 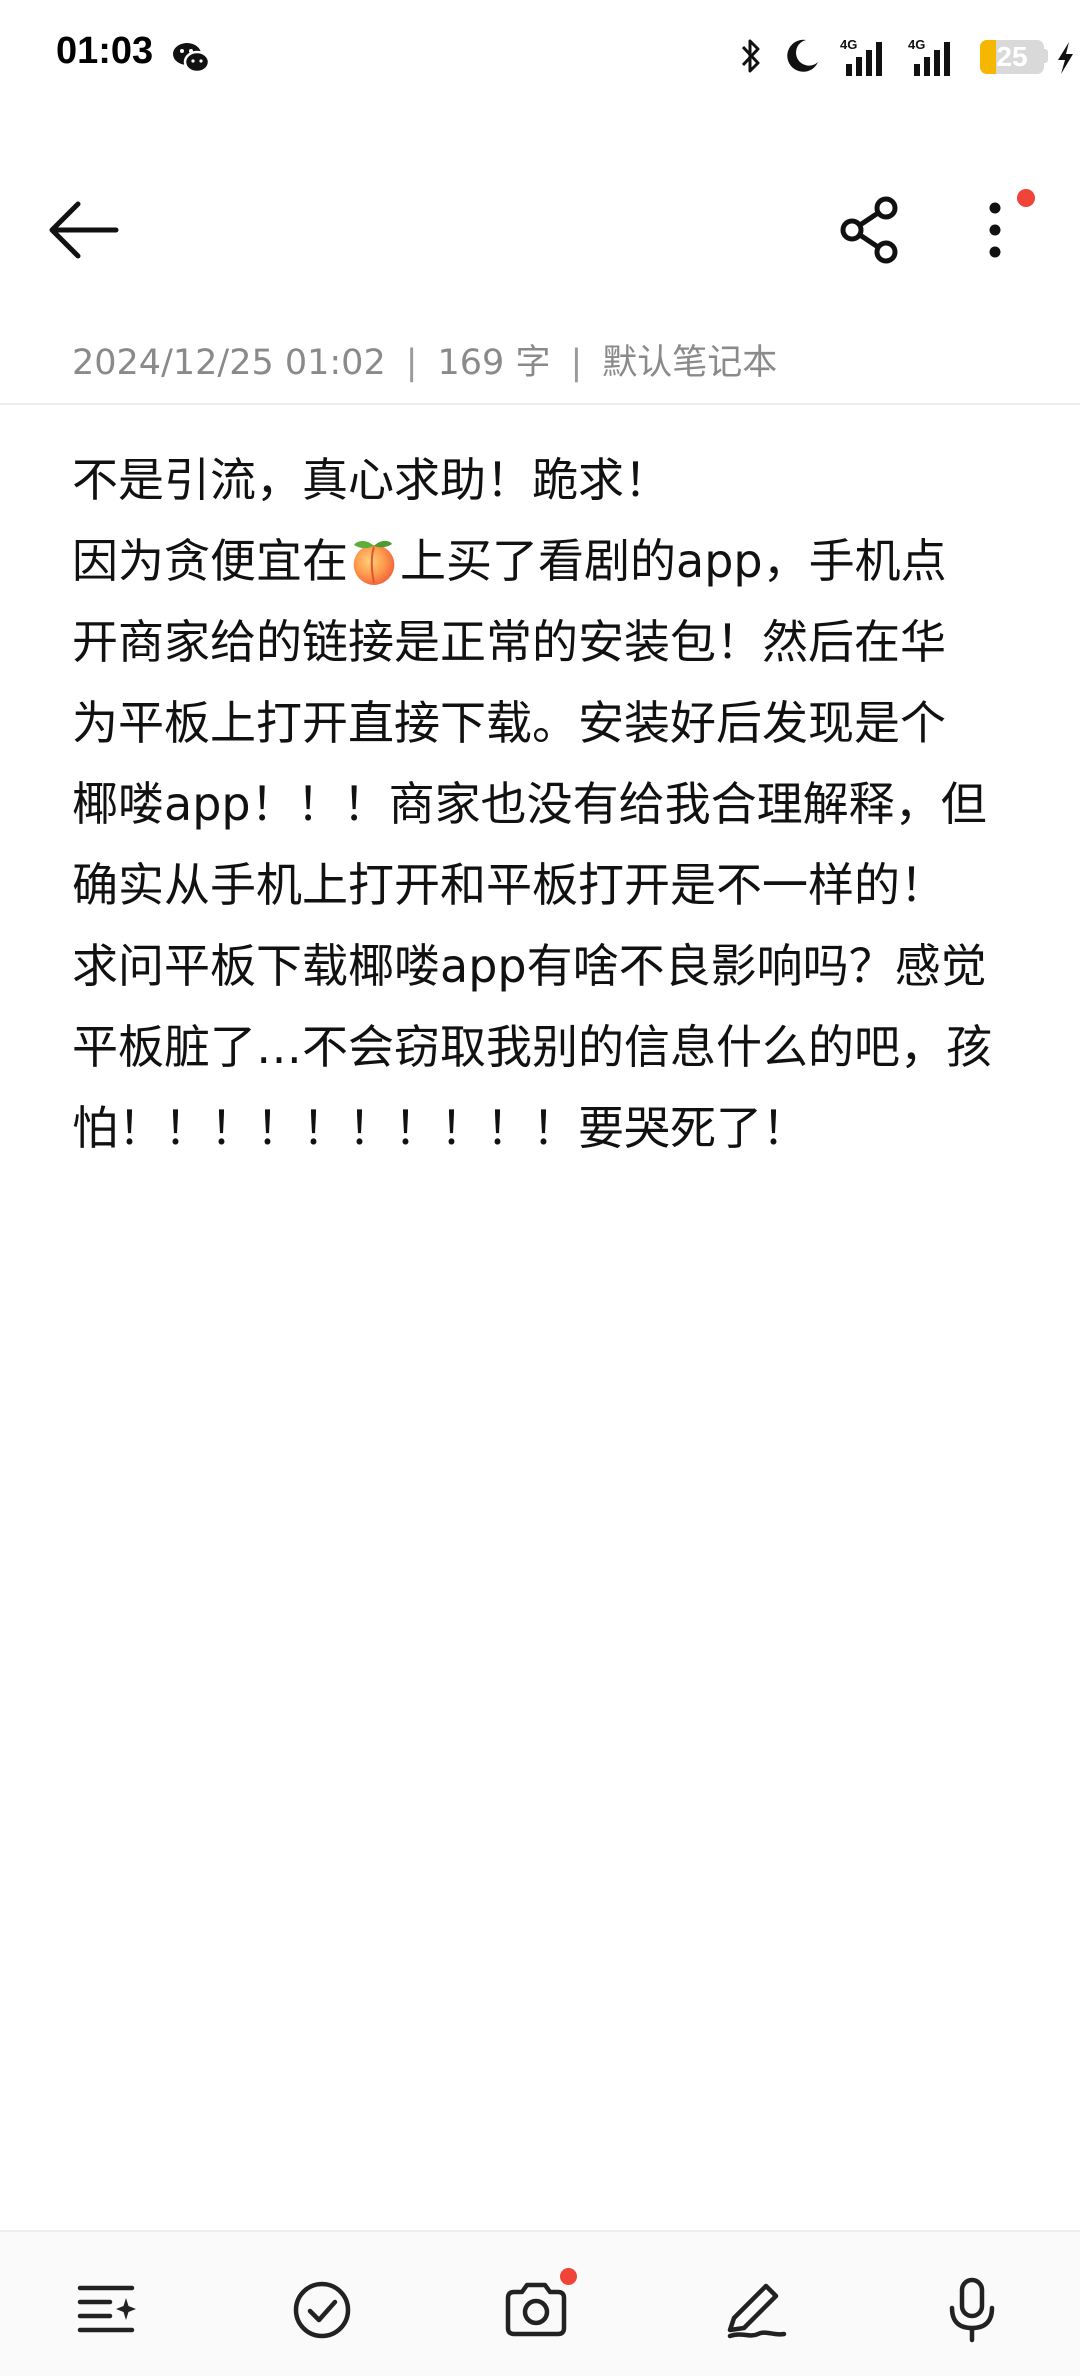 I want to click on wechat-icon, so click(x=191, y=58).